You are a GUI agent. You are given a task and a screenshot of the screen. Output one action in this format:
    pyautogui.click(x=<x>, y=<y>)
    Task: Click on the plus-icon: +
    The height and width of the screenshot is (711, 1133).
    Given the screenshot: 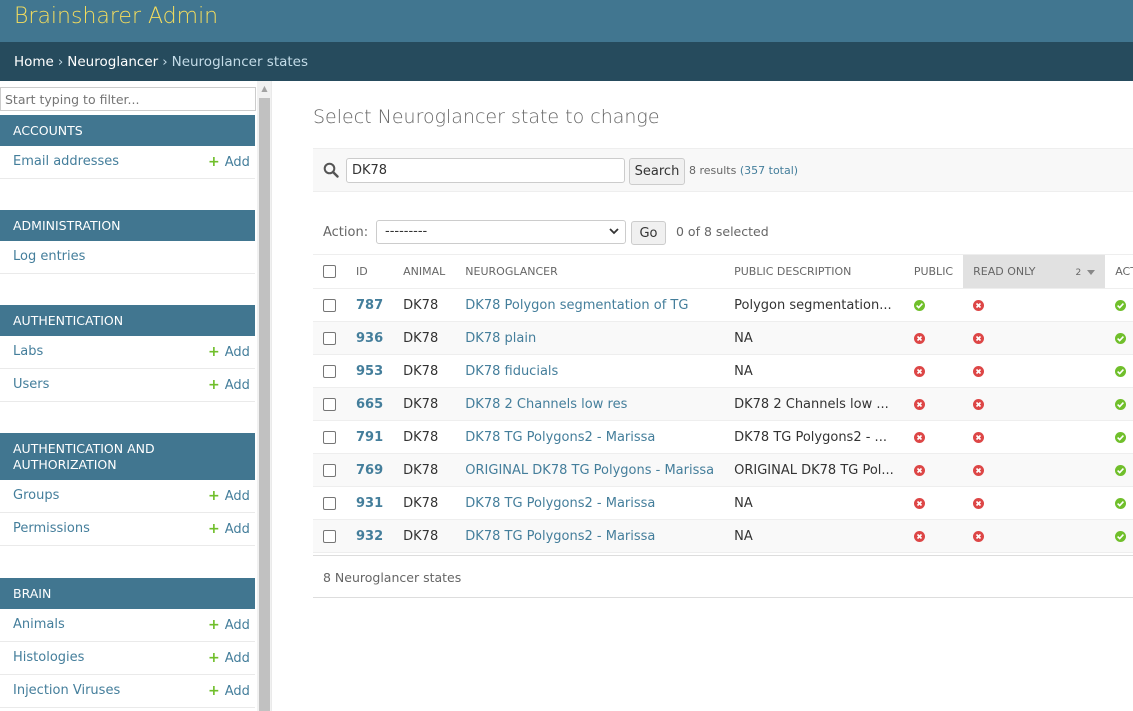 What is the action you would take?
    pyautogui.click(x=214, y=691)
    